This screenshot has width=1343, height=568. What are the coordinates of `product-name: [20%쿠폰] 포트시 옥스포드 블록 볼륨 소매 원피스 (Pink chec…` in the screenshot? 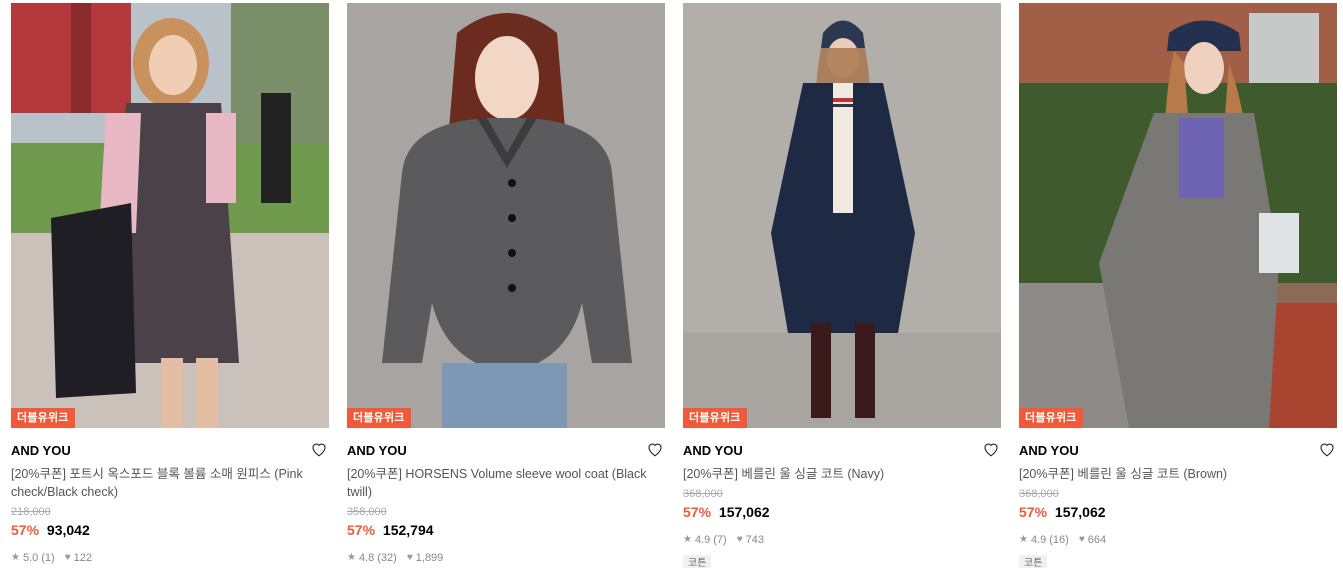 It's located at (170, 483).